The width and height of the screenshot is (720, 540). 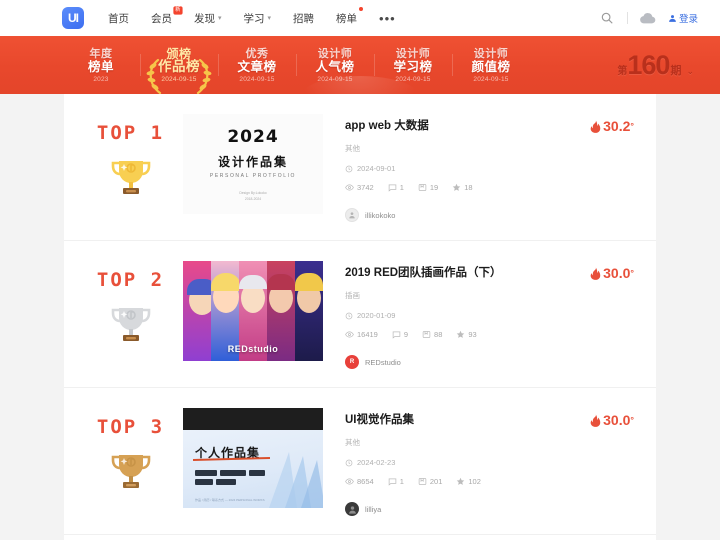 I want to click on views-count: 8654, so click(x=365, y=481).